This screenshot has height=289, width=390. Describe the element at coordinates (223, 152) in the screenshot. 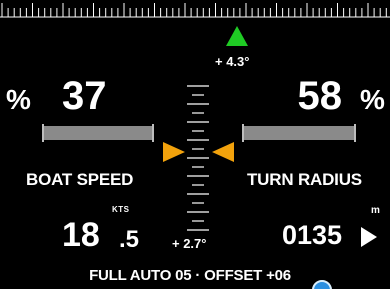

I see `right-pointer-arrow-icon` at that location.